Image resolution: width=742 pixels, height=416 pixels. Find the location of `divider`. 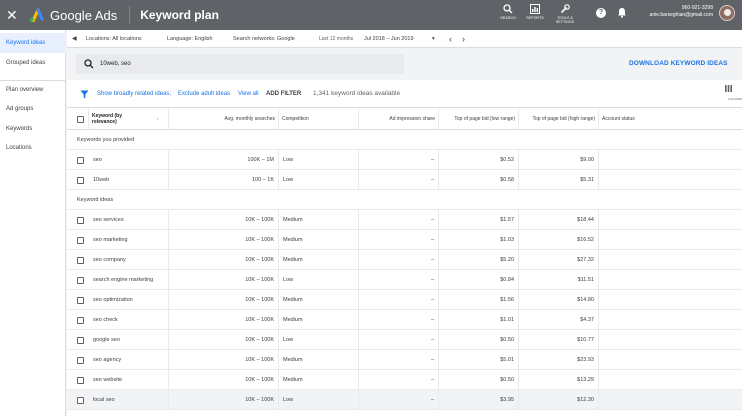

divider is located at coordinates (130, 15).